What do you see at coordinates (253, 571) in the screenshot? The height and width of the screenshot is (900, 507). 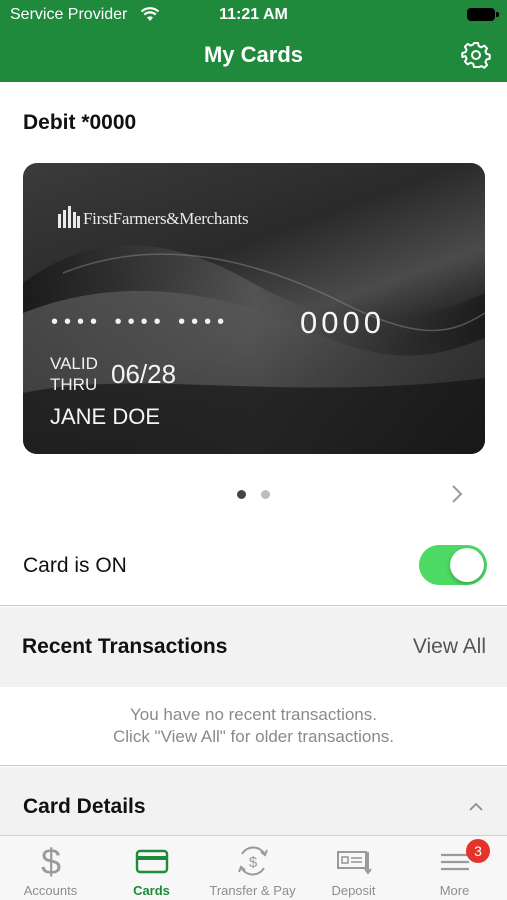 I see `card-status-row: Card is ON` at bounding box center [253, 571].